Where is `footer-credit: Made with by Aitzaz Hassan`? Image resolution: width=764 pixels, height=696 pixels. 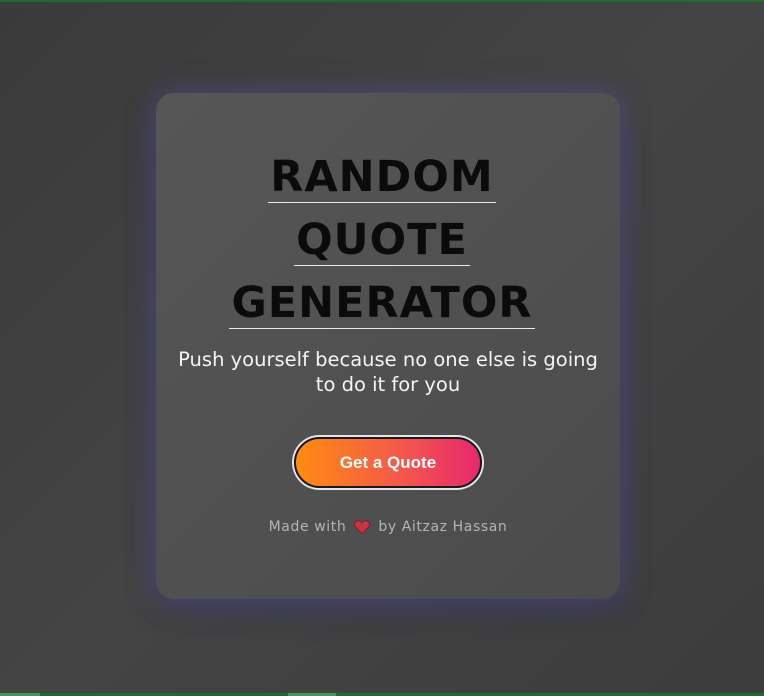
footer-credit: Made with by Aitzaz Hassan is located at coordinates (388, 527).